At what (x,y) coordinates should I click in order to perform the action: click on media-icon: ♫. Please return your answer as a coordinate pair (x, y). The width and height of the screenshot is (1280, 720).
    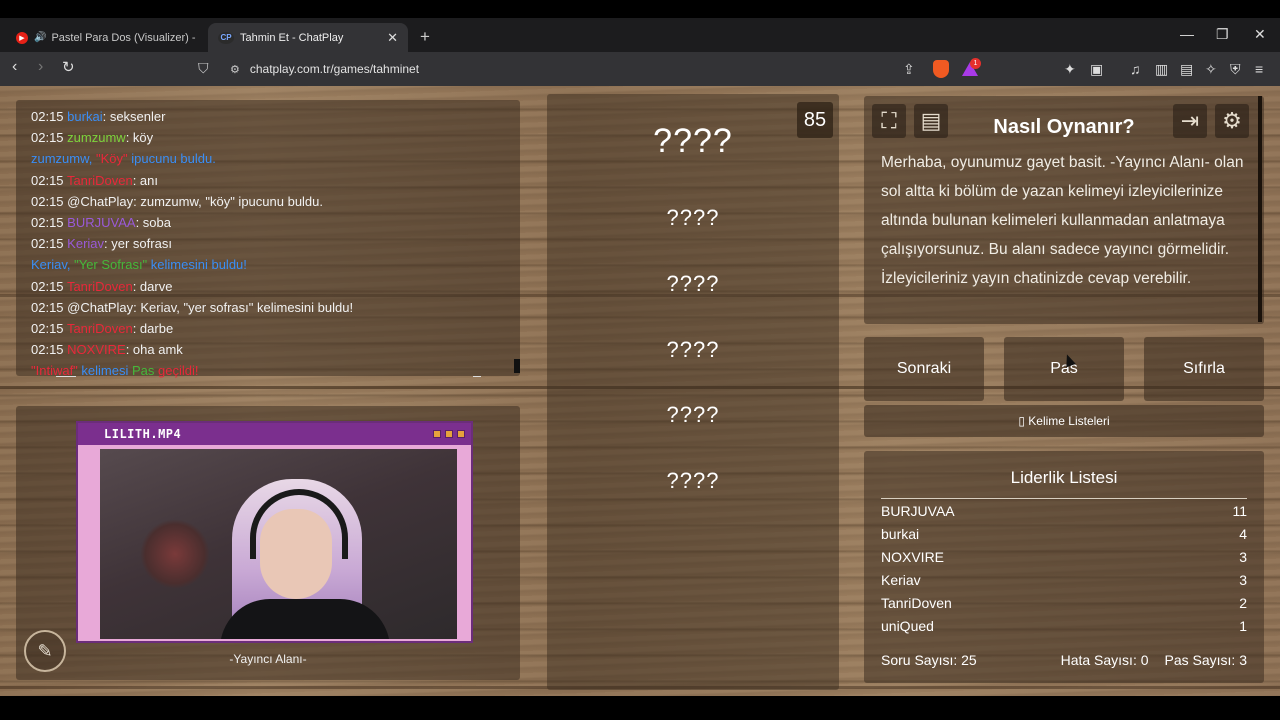
    Looking at the image, I should click on (1135, 69).